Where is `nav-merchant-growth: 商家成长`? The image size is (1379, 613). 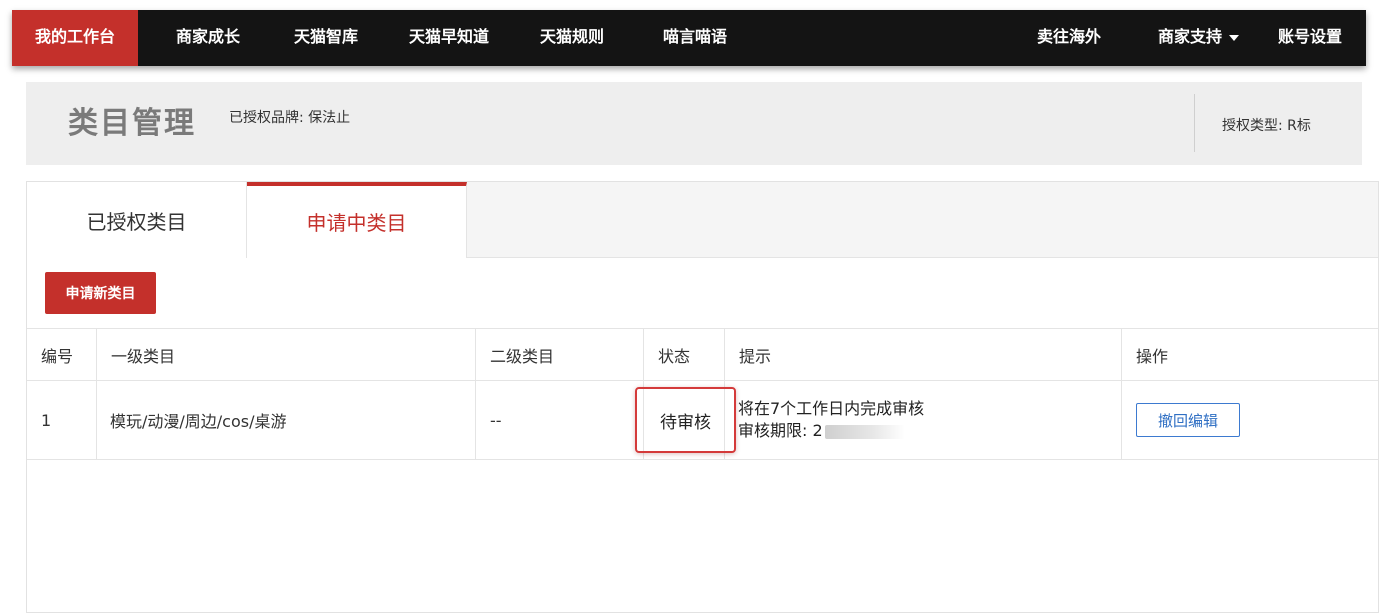
nav-merchant-growth: 商家成长 is located at coordinates (208, 38).